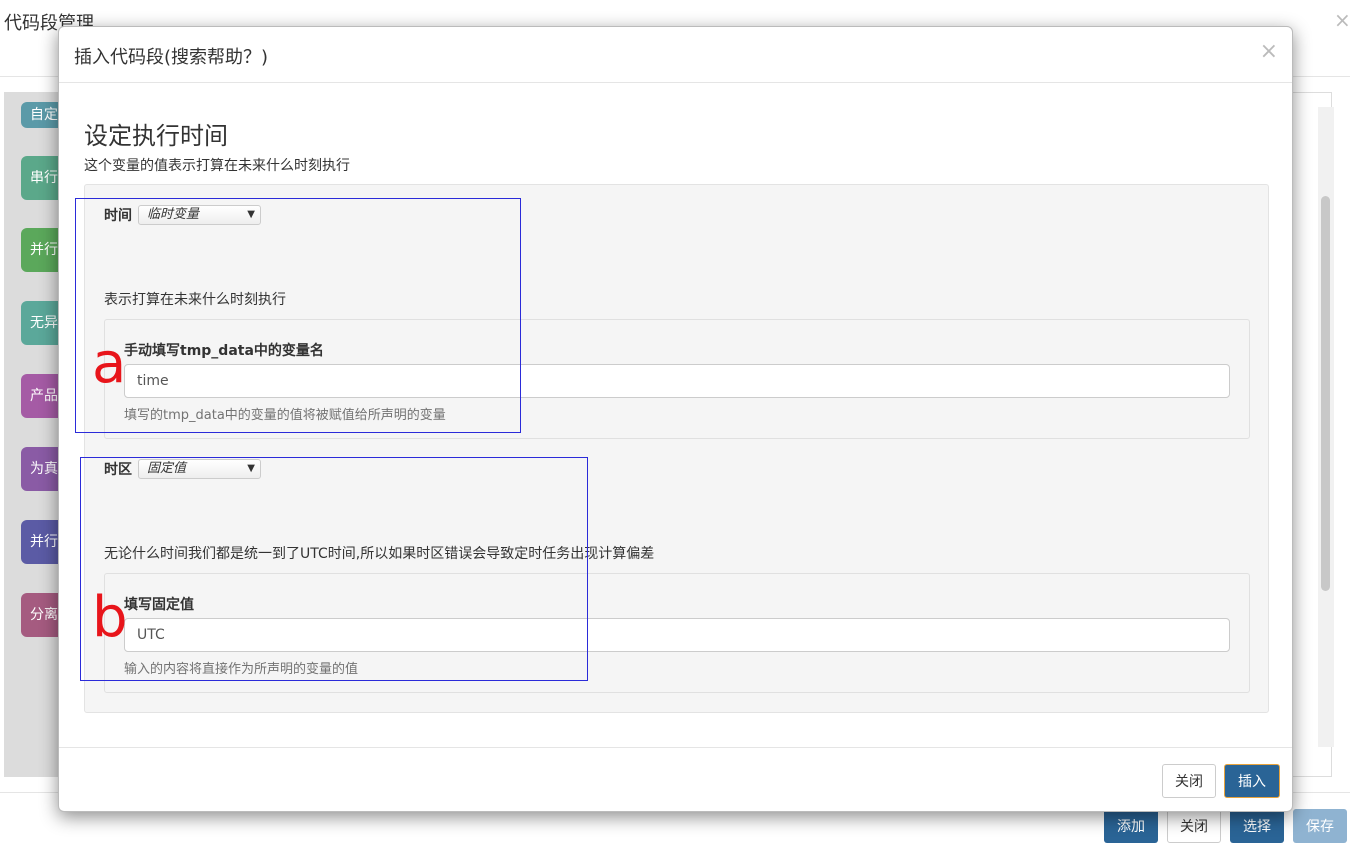 The width and height of the screenshot is (1350, 858). I want to click on add-button: 添加, so click(1131, 826).